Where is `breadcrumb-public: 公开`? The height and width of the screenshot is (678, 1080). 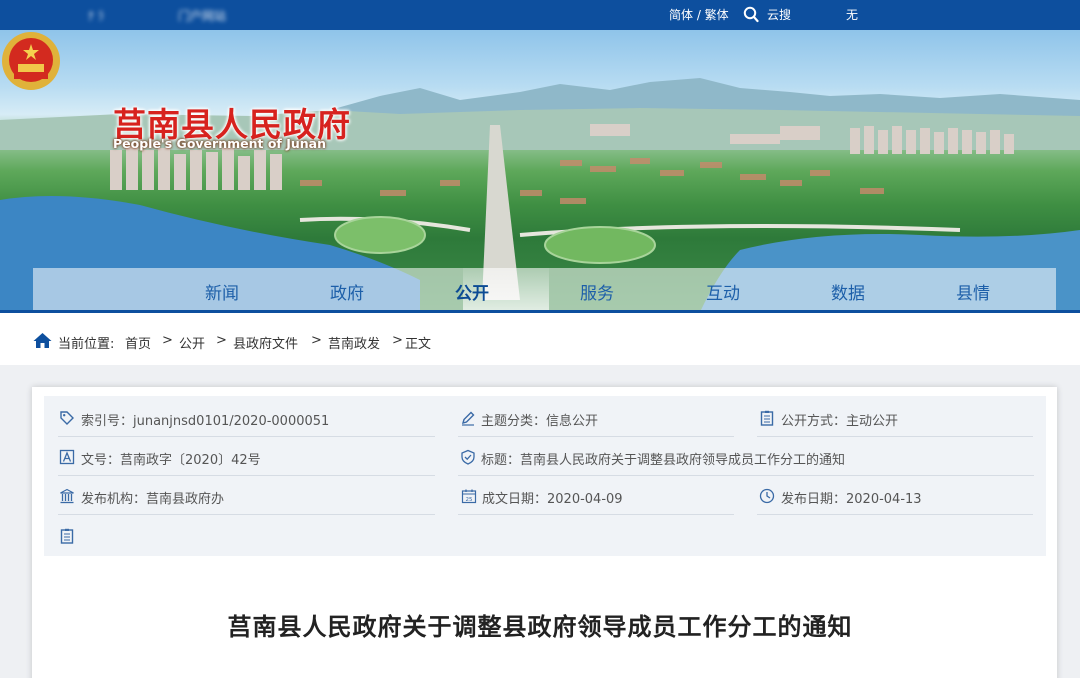
breadcrumb-public: 公开 is located at coordinates (192, 342).